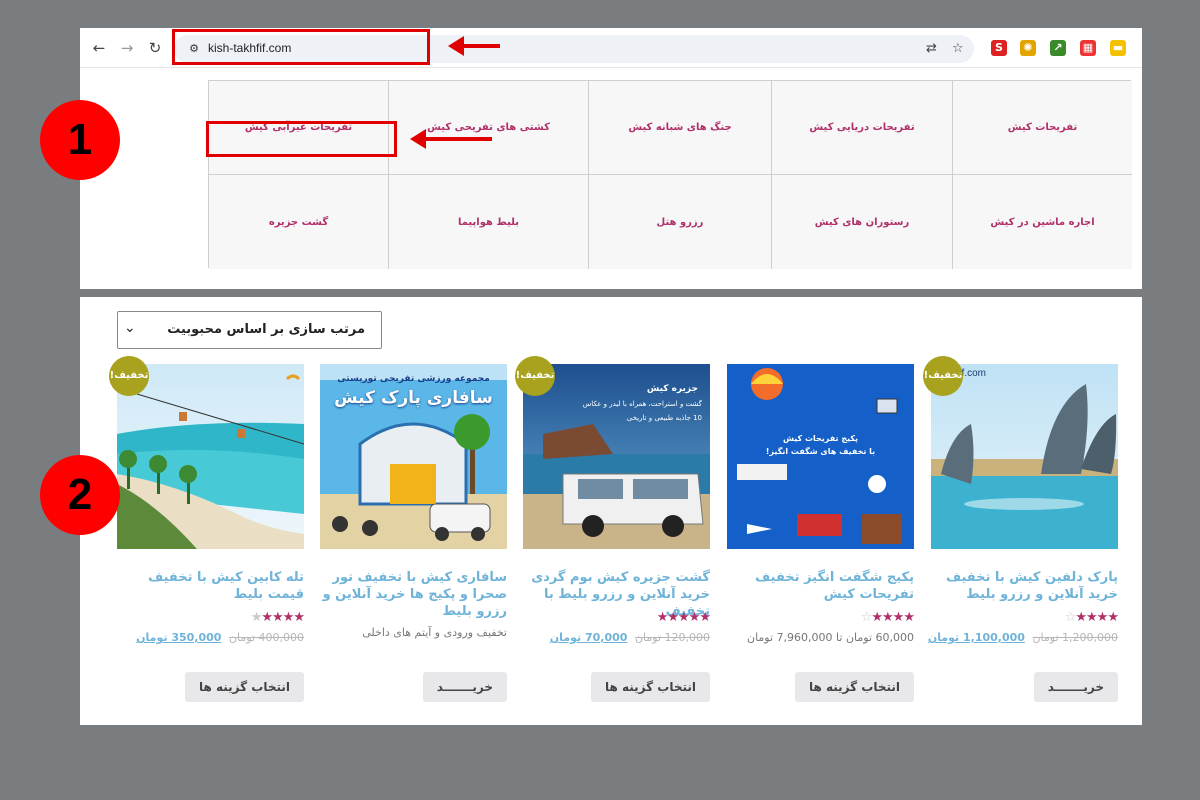  What do you see at coordinates (664, 418) in the screenshot?
I see `image-caption: 10 جاذبه طبیعی و تاریخی` at bounding box center [664, 418].